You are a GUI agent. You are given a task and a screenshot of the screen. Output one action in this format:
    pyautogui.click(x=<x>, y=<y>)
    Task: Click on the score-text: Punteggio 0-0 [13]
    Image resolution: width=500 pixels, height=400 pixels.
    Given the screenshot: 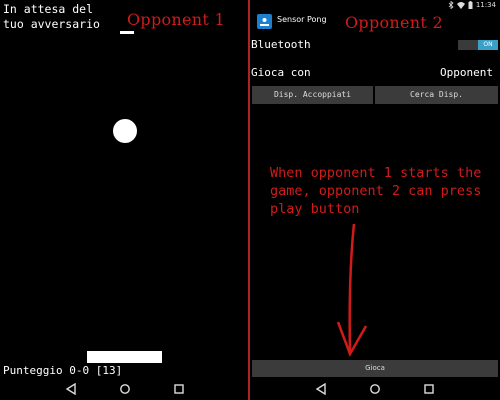 What is the action you would take?
    pyautogui.click(x=63, y=370)
    